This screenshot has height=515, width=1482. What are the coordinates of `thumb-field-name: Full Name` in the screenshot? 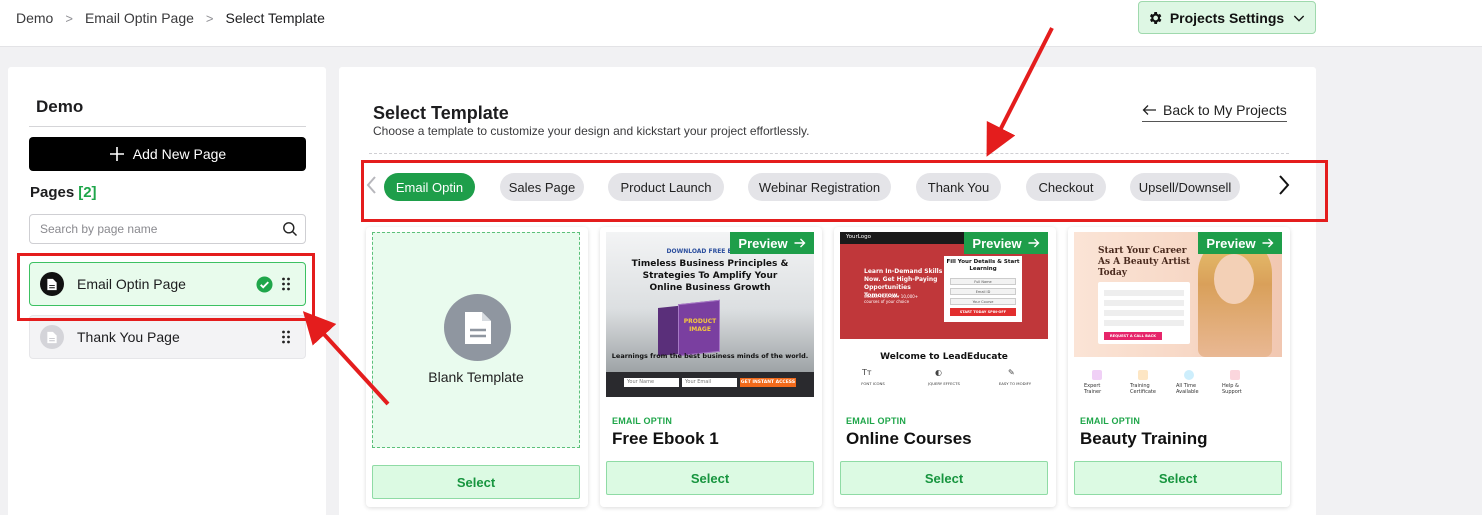 It's located at (983, 281).